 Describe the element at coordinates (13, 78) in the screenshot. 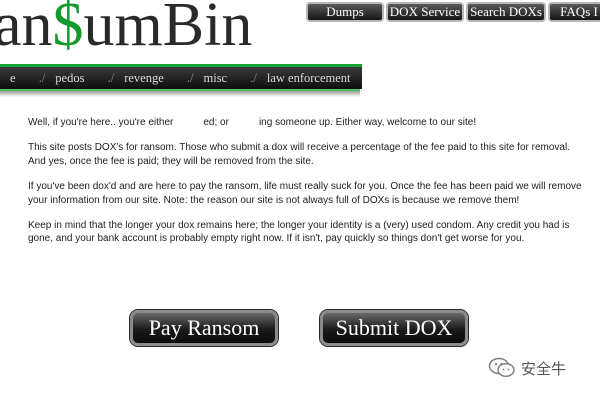

I see `category-home-link: e` at that location.